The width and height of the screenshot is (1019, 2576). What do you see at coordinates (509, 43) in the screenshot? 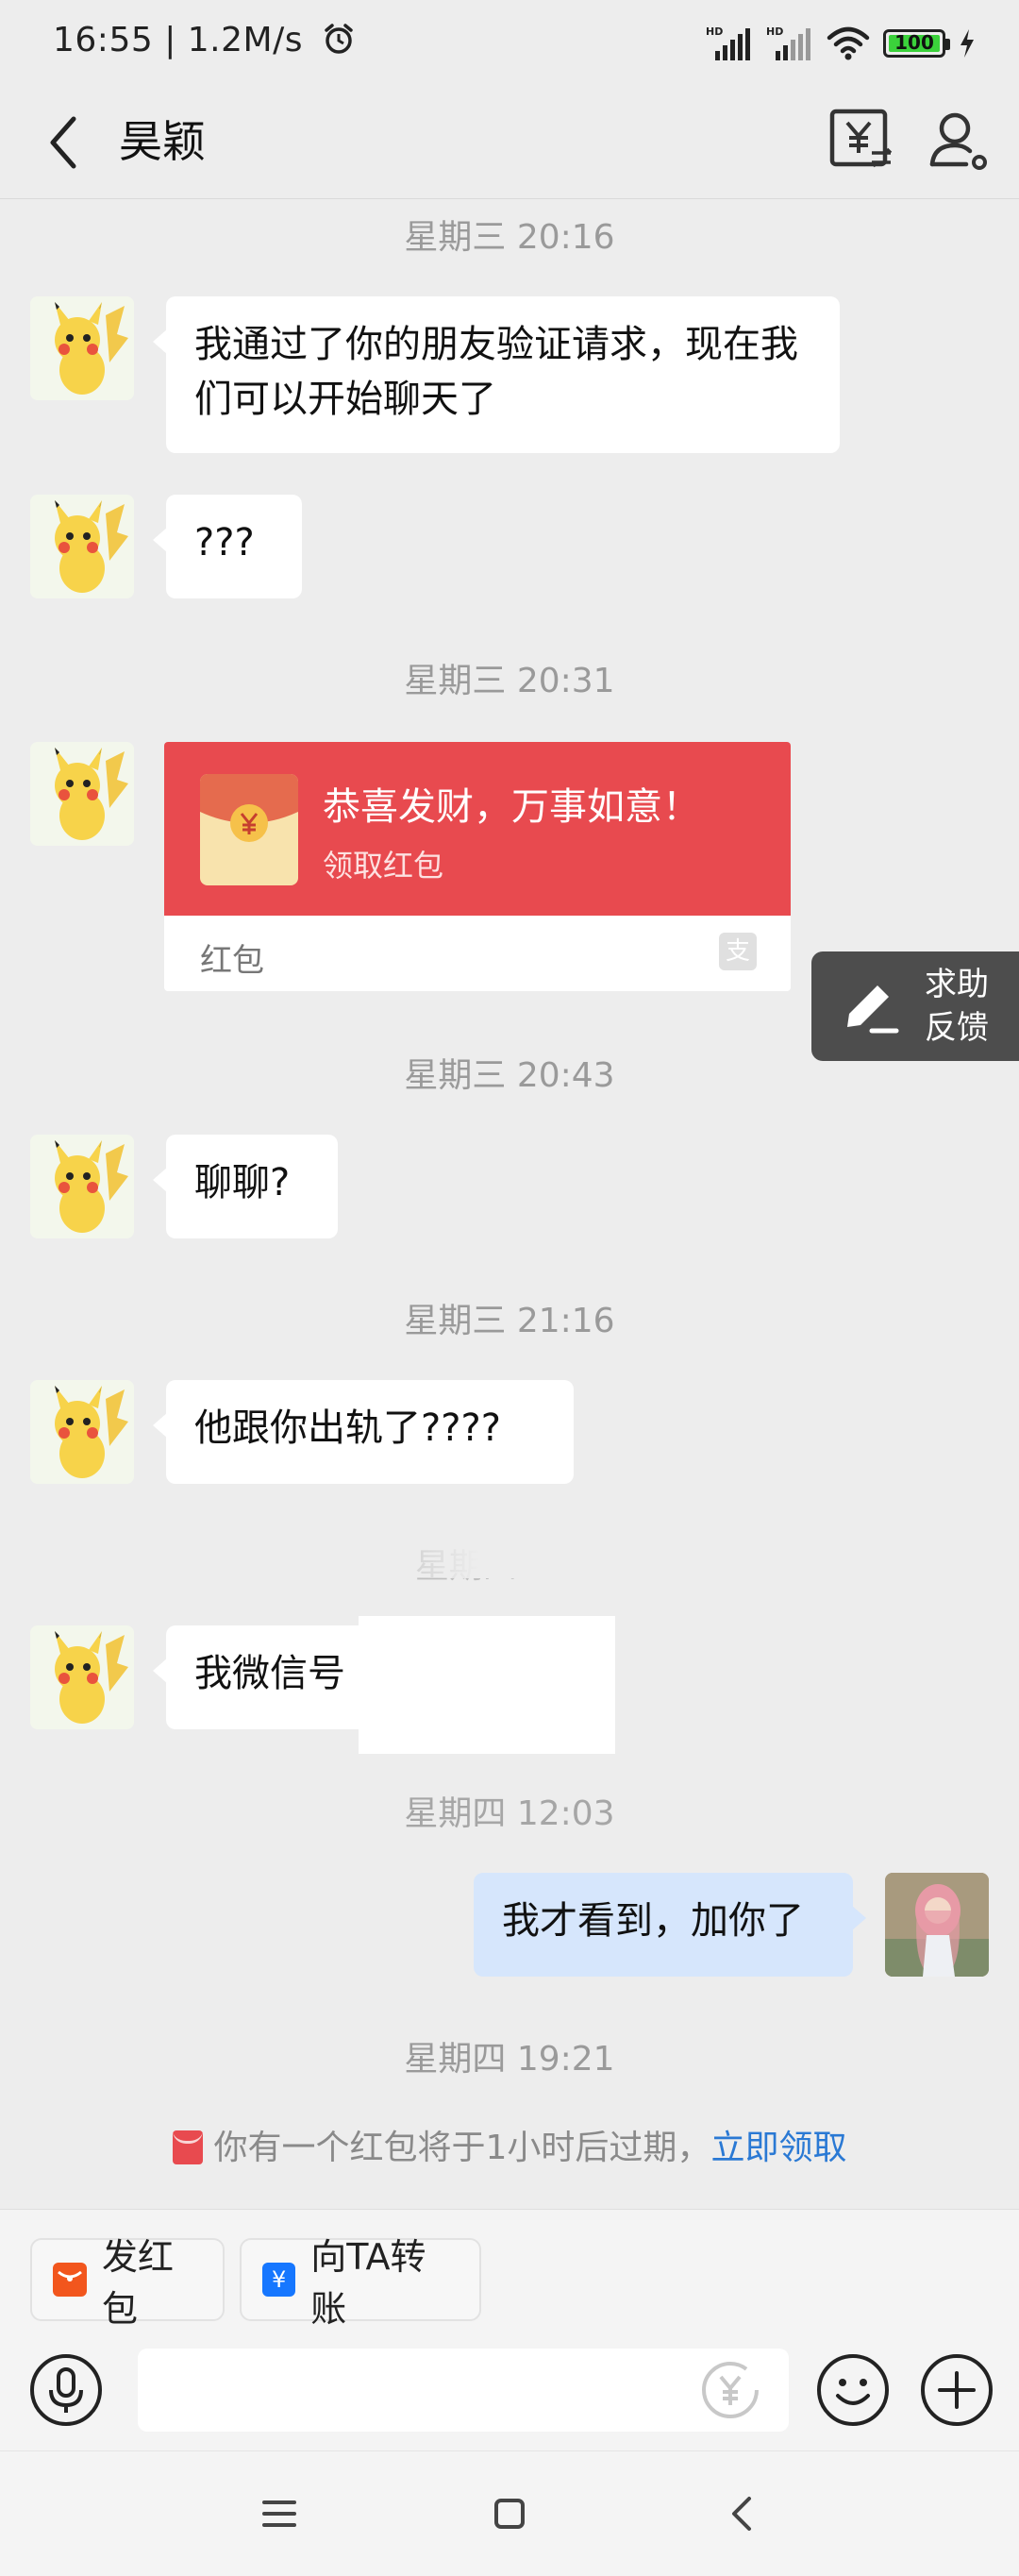
I see `status-bar: 16:55 | 1.2M/s HD HD 100` at bounding box center [509, 43].